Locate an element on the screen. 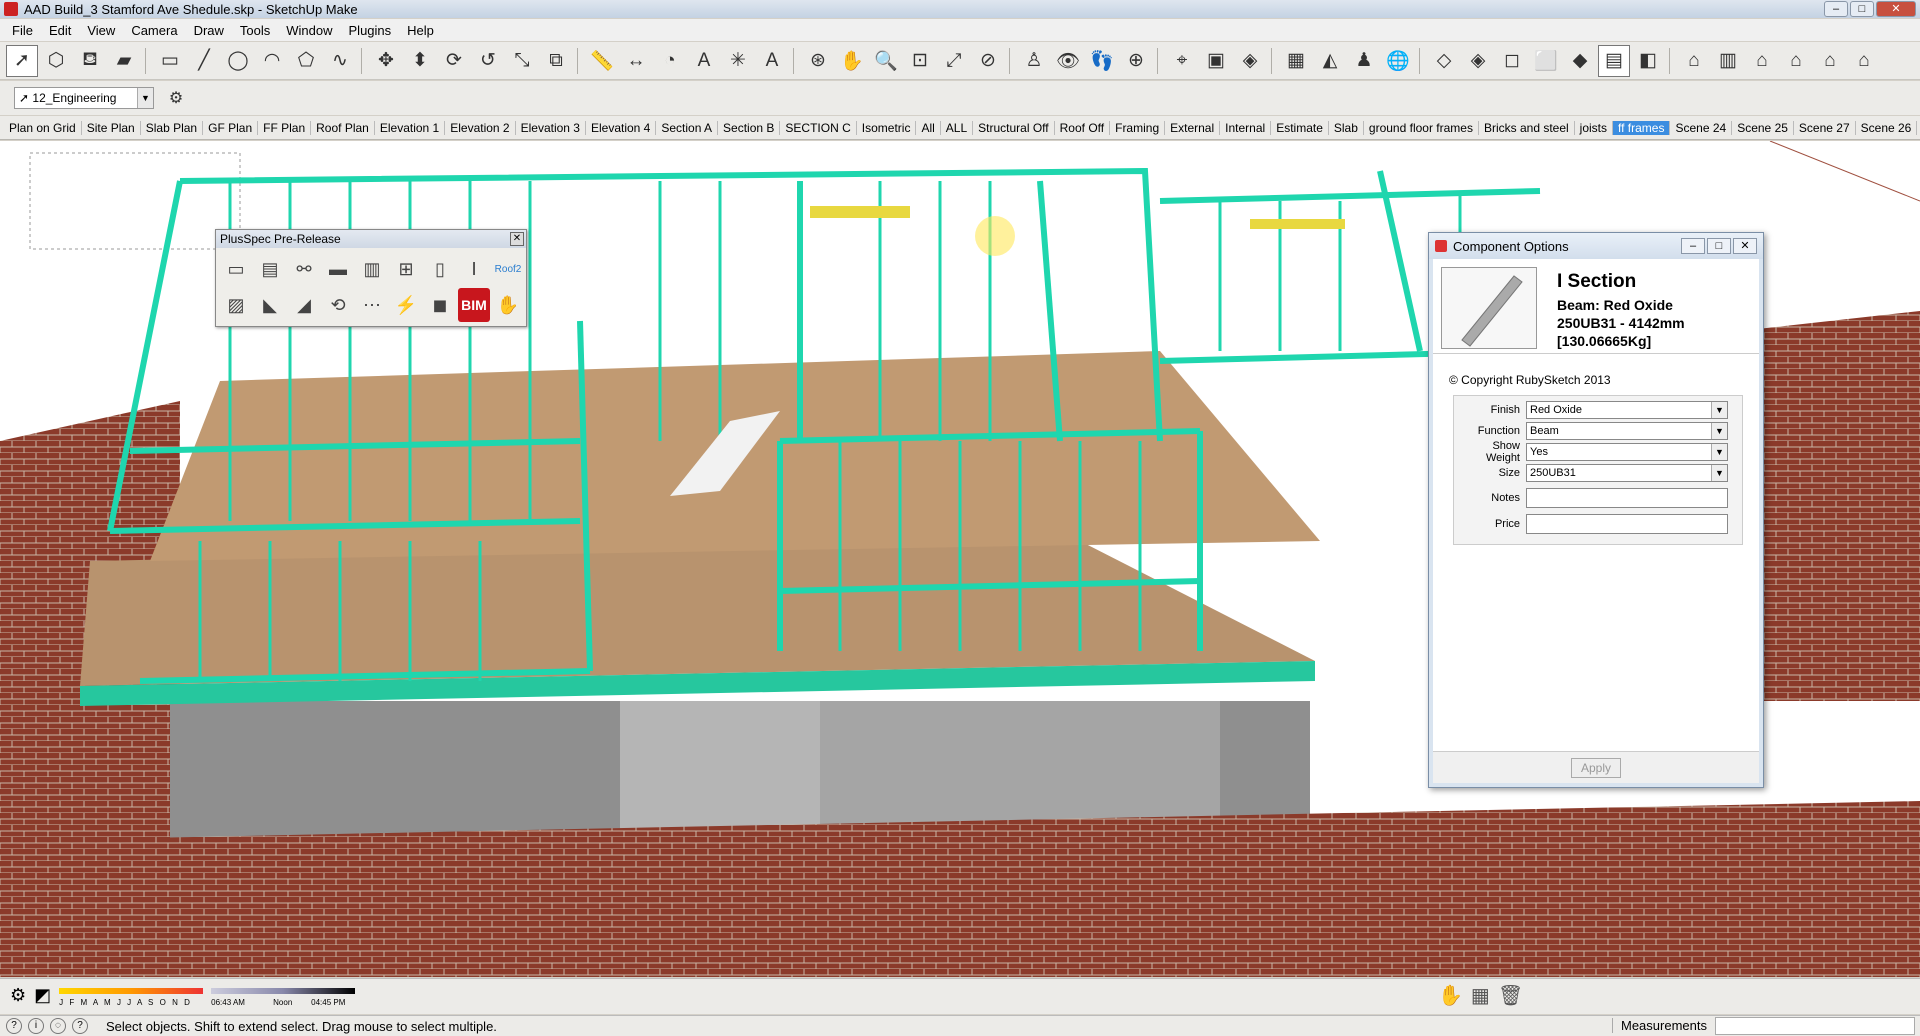 This screenshot has height=1036, width=1920. scene-tab: GF Plan is located at coordinates (231, 127).